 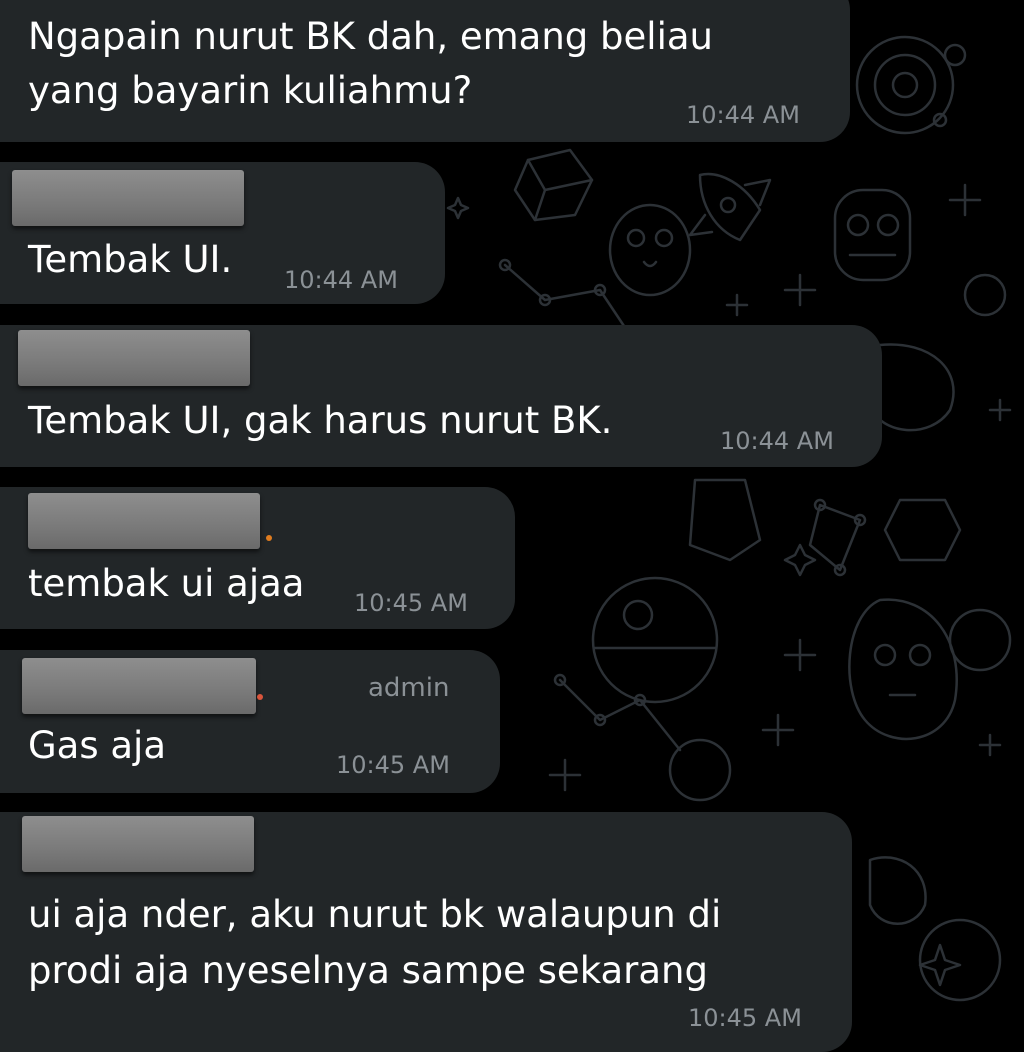 I want to click on message-text: Ngapain nurut BK dah, emang beliau, so click(x=370, y=36).